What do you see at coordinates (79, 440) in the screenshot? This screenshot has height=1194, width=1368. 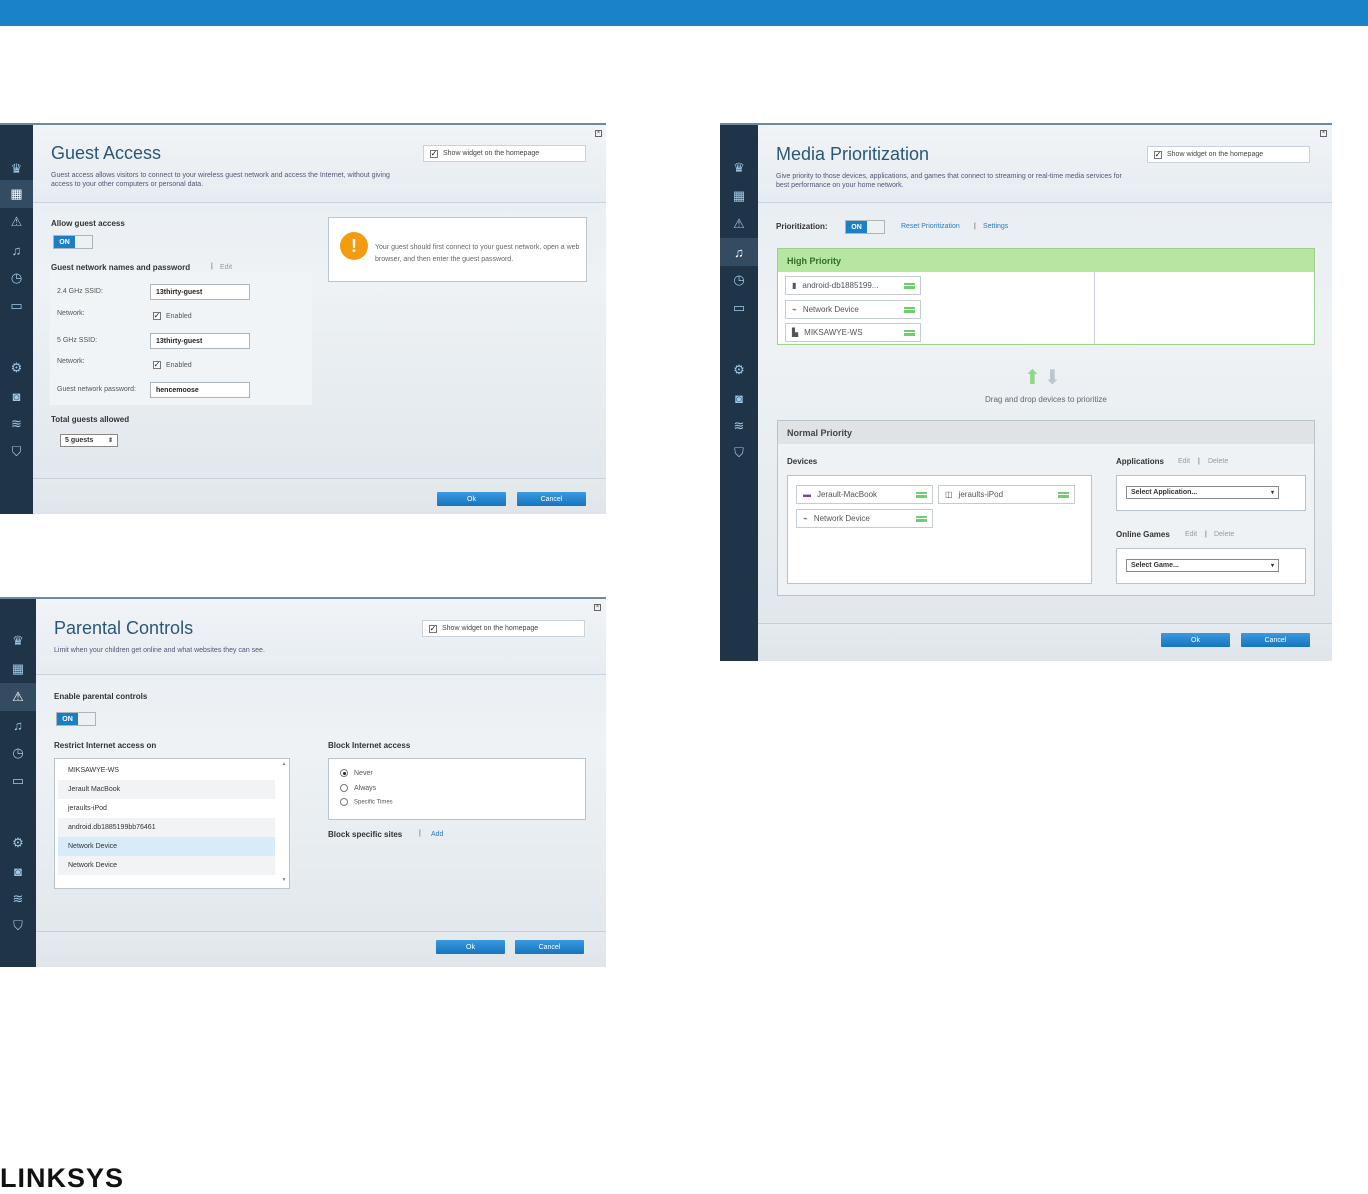 I see `guests-value: 5 guests` at bounding box center [79, 440].